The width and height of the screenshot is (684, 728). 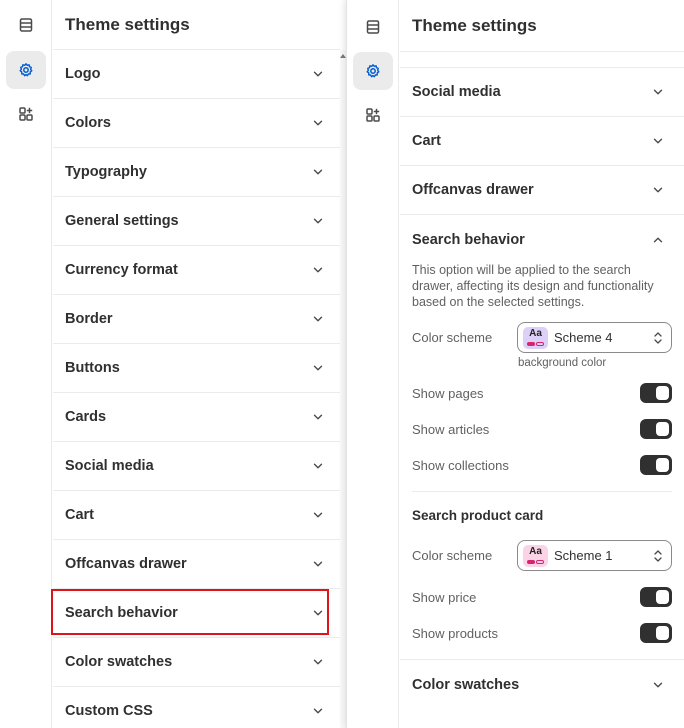 I want to click on settings-gear-icon, so click(x=26, y=70).